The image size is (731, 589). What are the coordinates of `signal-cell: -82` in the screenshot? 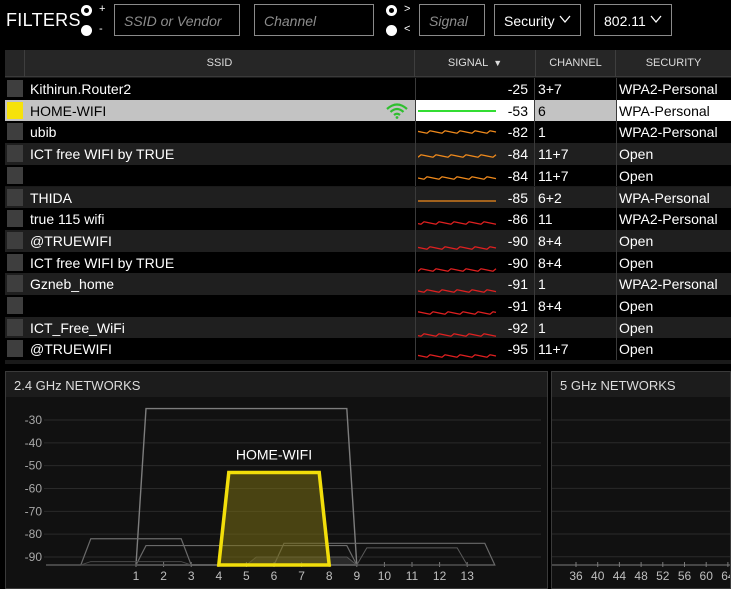 It's located at (475, 132).